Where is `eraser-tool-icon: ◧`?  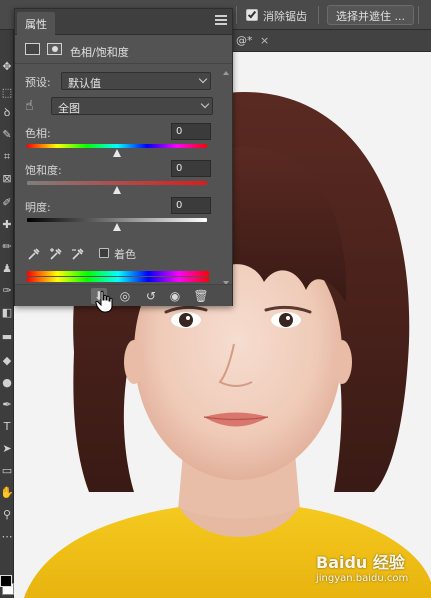 eraser-tool-icon: ◧ is located at coordinates (7, 313).